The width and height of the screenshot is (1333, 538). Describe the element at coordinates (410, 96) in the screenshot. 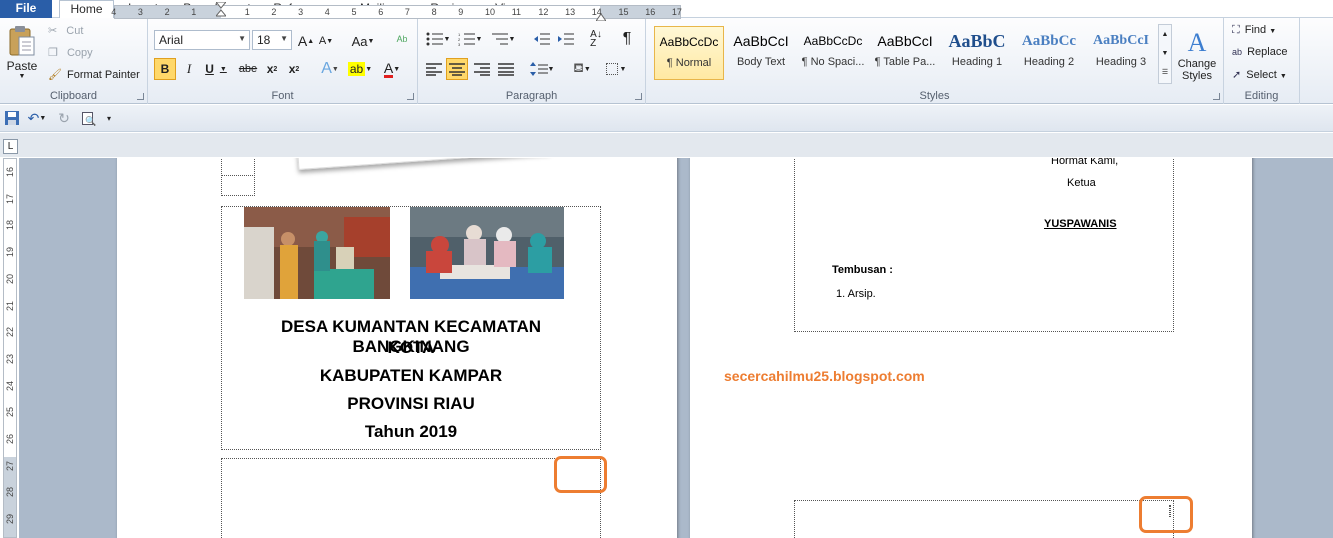

I see `font-launcher-icon` at that location.